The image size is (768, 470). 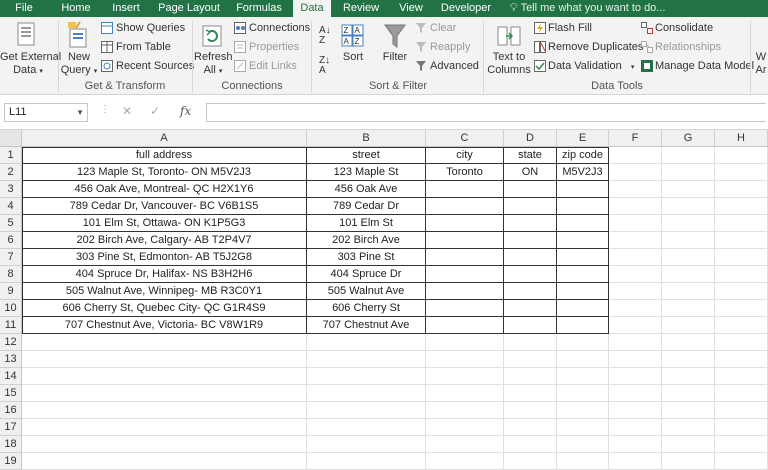 I want to click on cell-f5, so click(x=635, y=223).